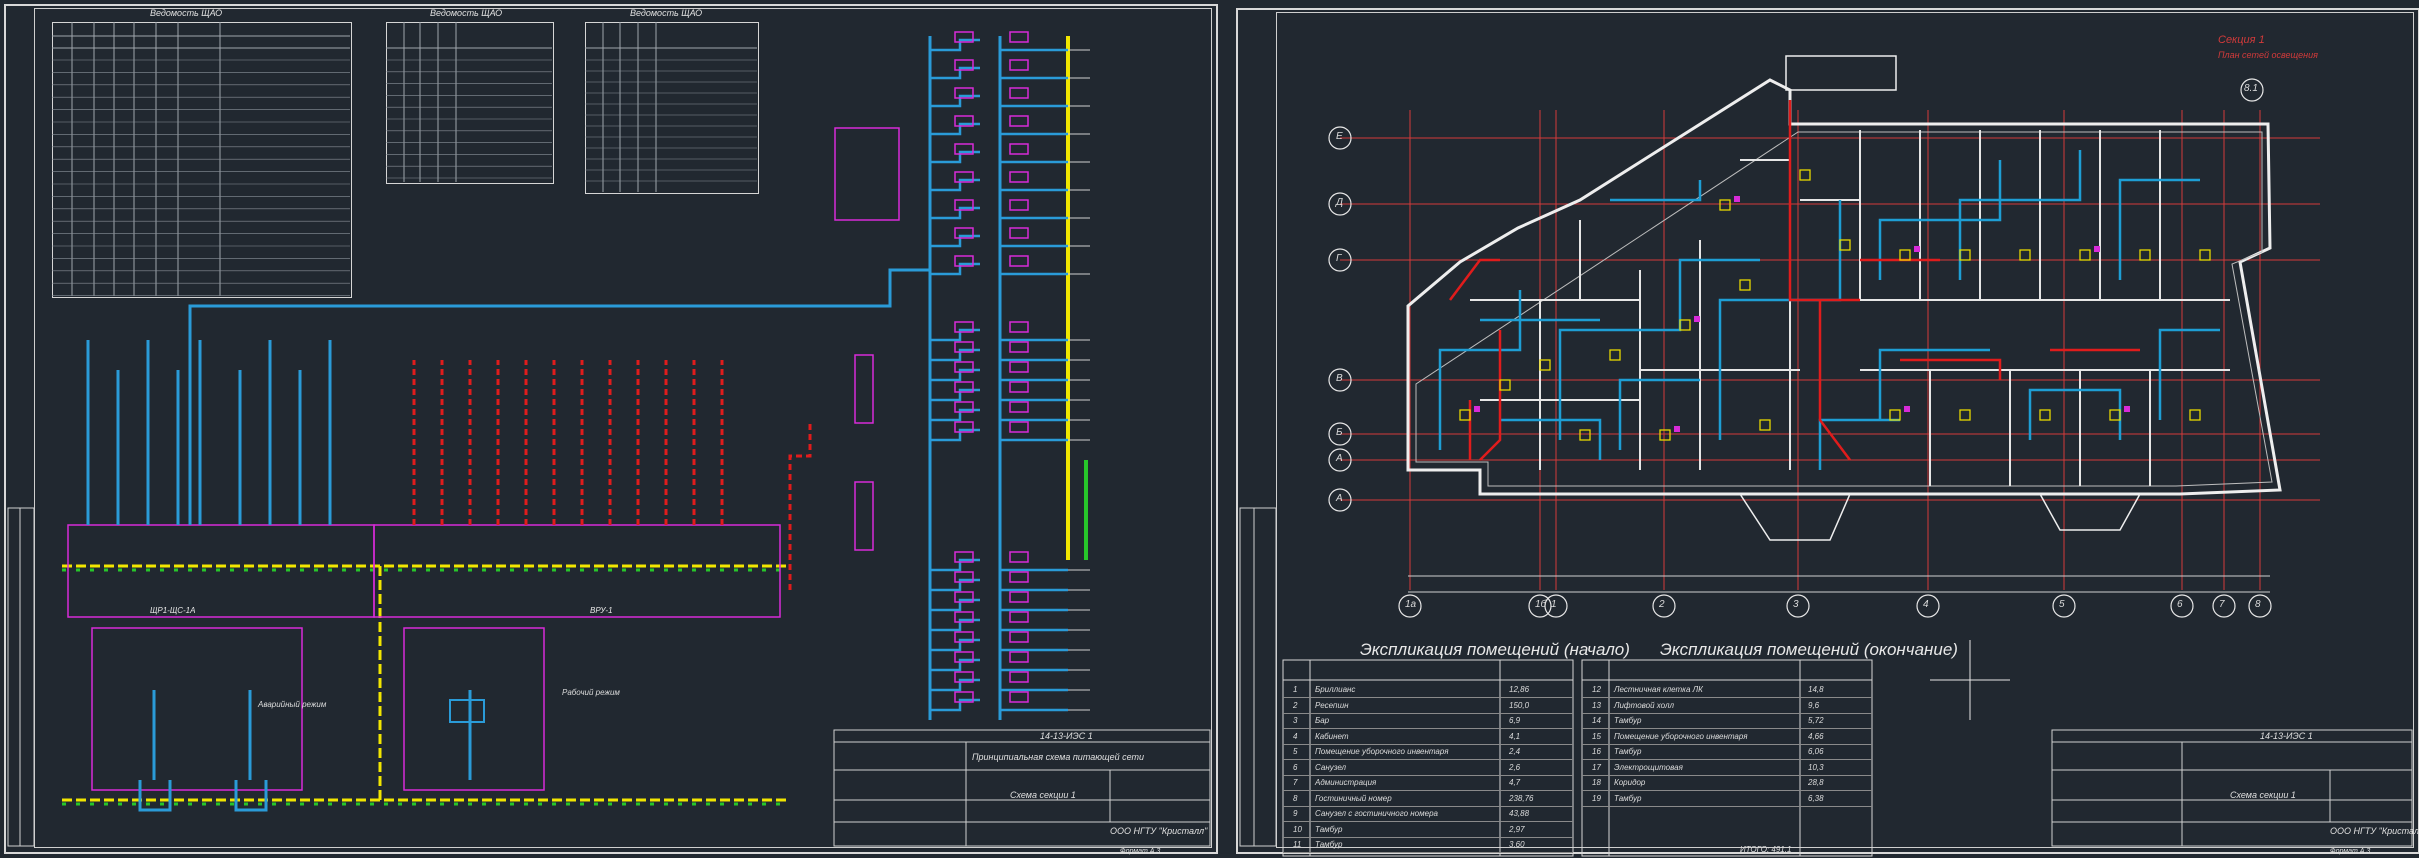  Describe the element at coordinates (1519, 813) in the screenshot. I see `room-area: 43,88` at that location.